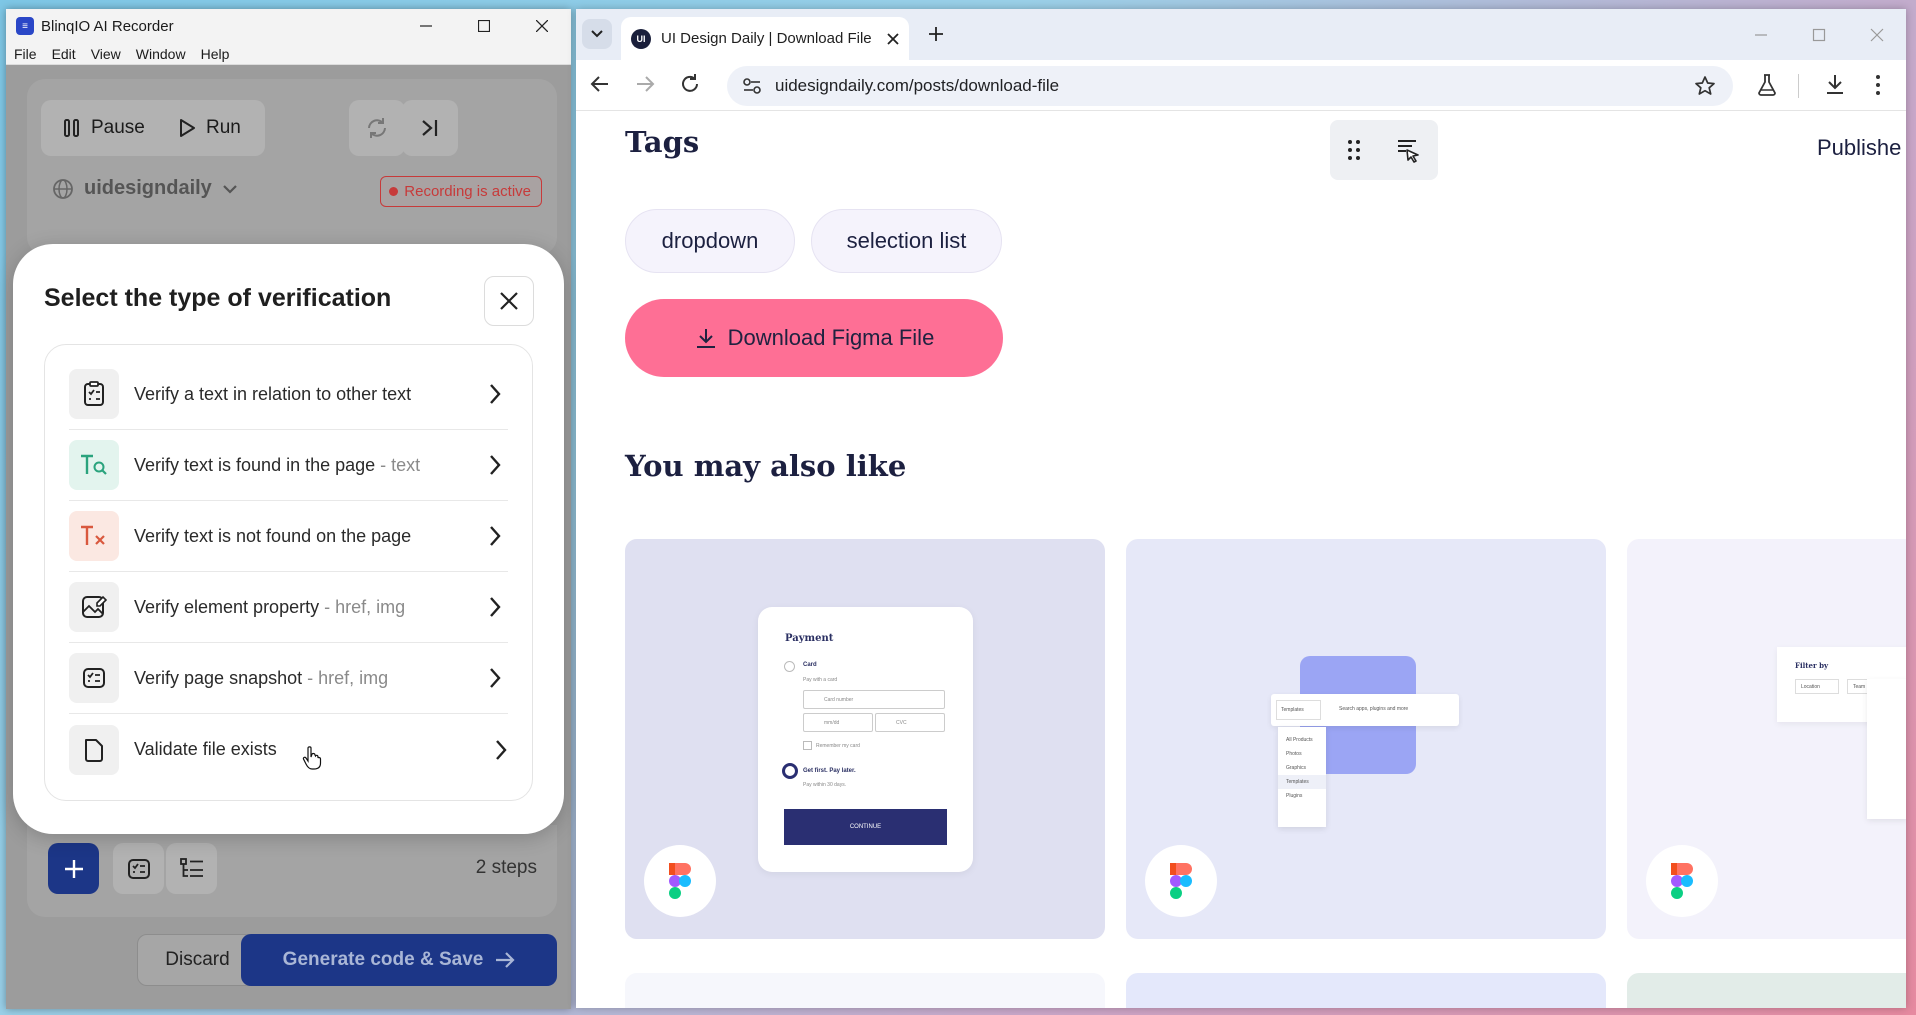 Image resolution: width=1916 pixels, height=1015 pixels. Describe the element at coordinates (807, 745) in the screenshot. I see `preview-checkbox` at that location.